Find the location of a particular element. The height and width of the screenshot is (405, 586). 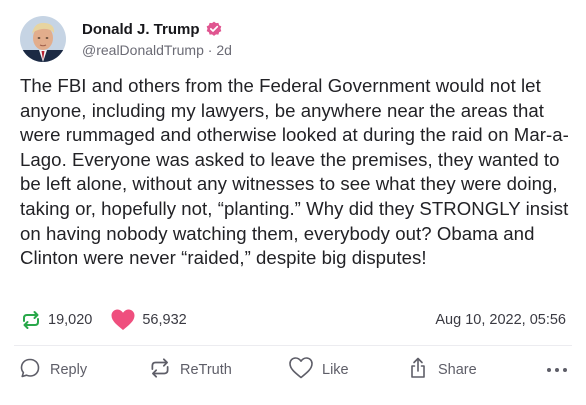

retruth-count-value: 19,020 is located at coordinates (70, 320).